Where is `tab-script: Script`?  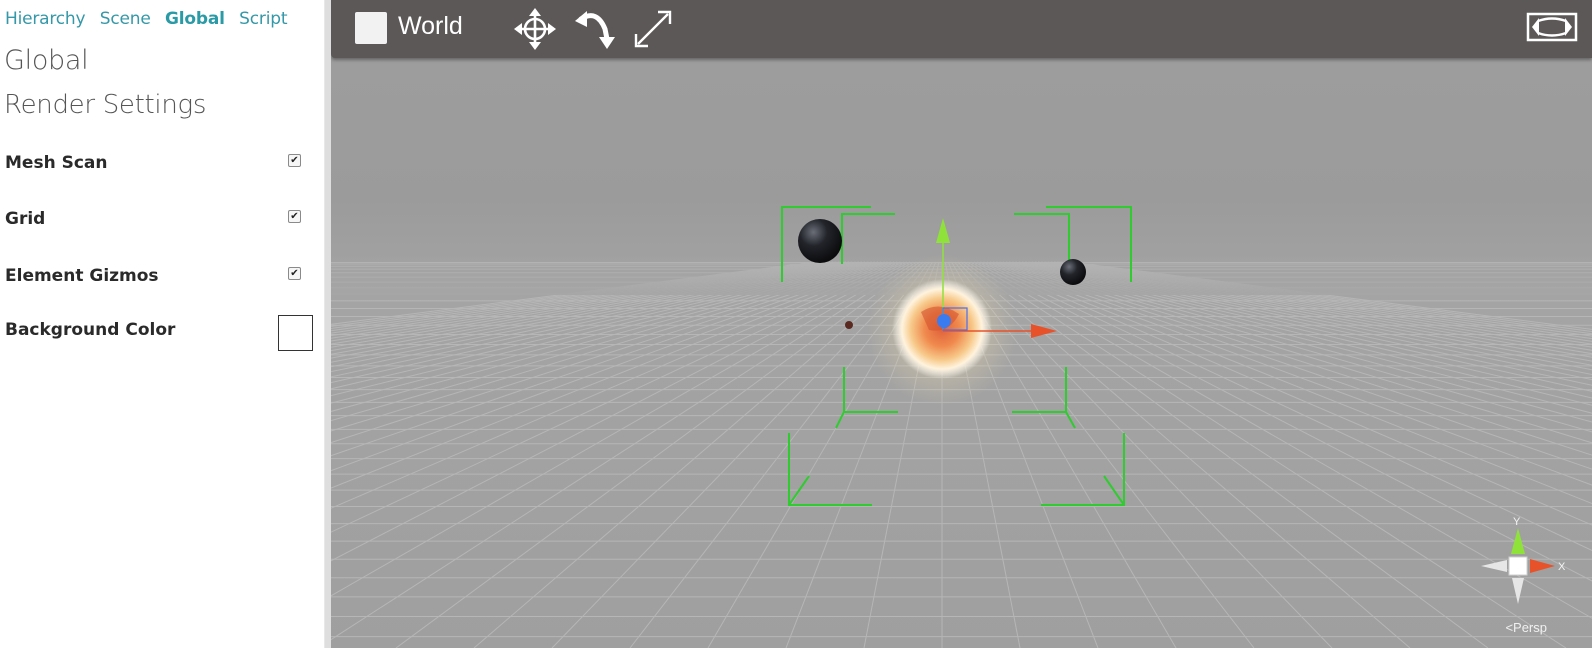 tab-script: Script is located at coordinates (263, 19).